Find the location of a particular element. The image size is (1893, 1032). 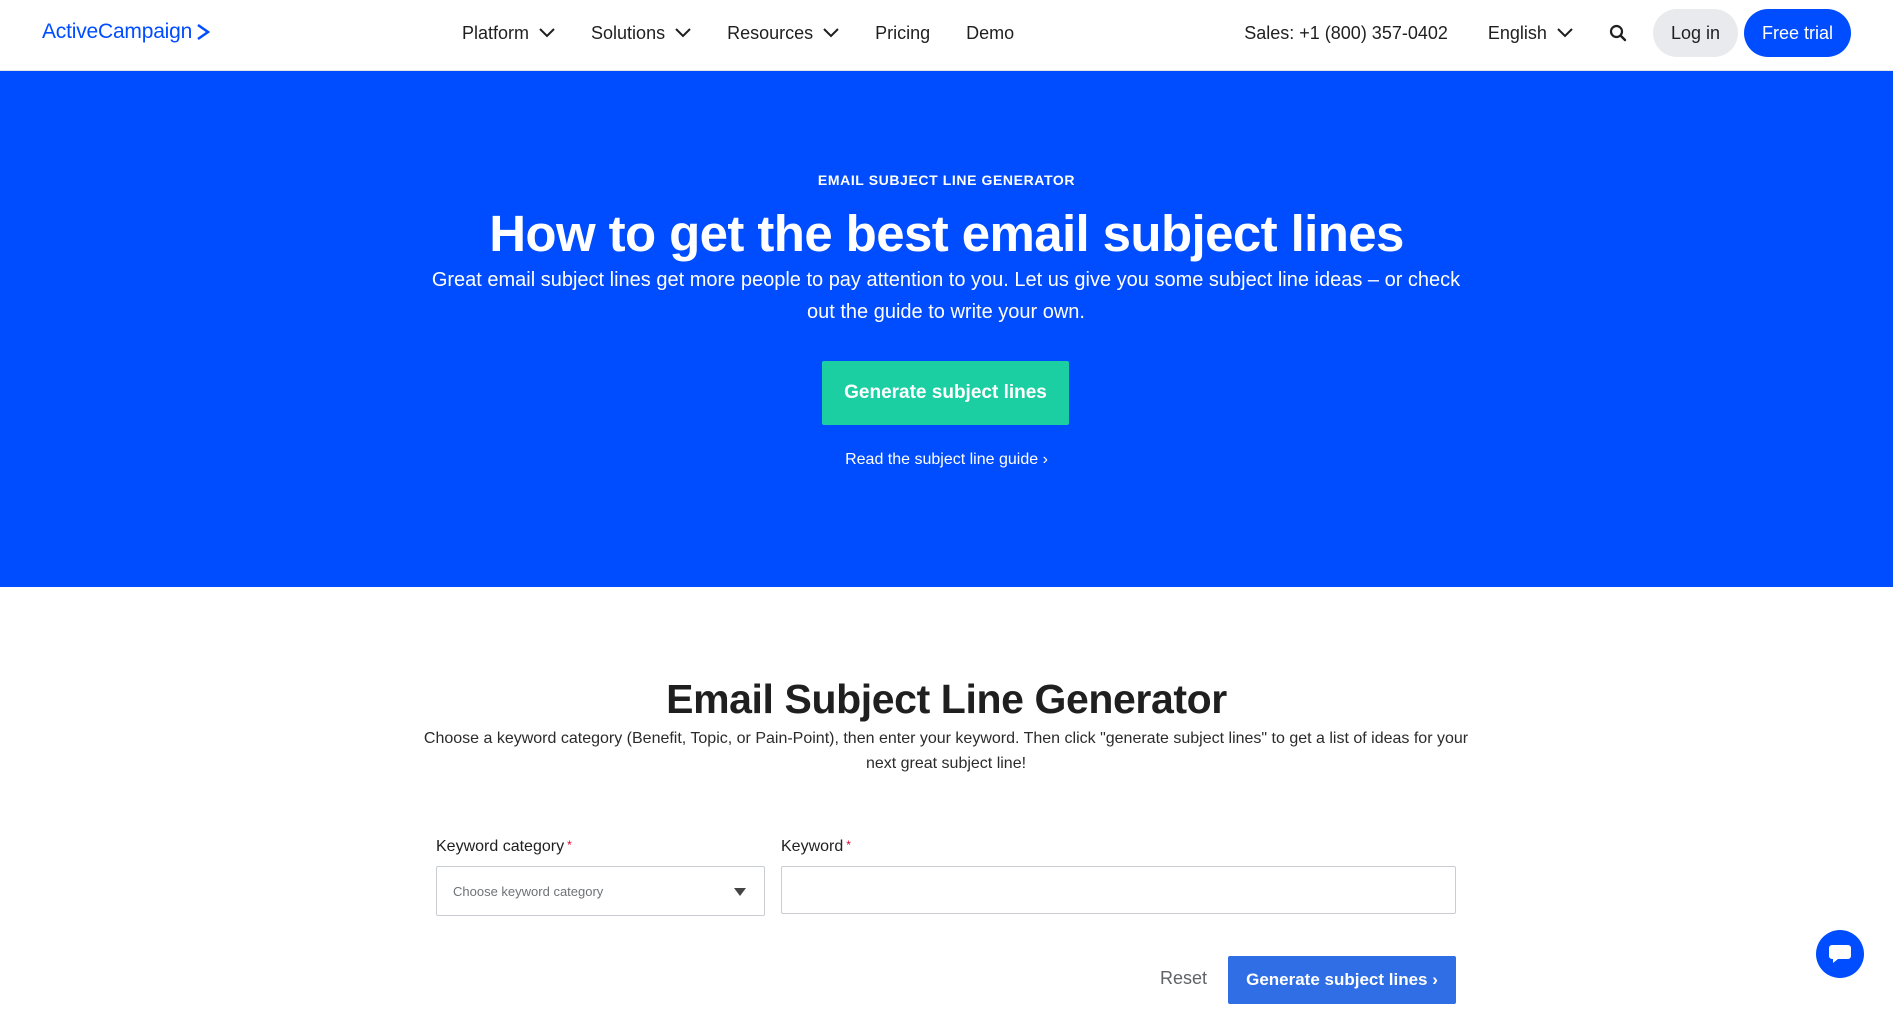

nav-item-label: Demo is located at coordinates (990, 32).